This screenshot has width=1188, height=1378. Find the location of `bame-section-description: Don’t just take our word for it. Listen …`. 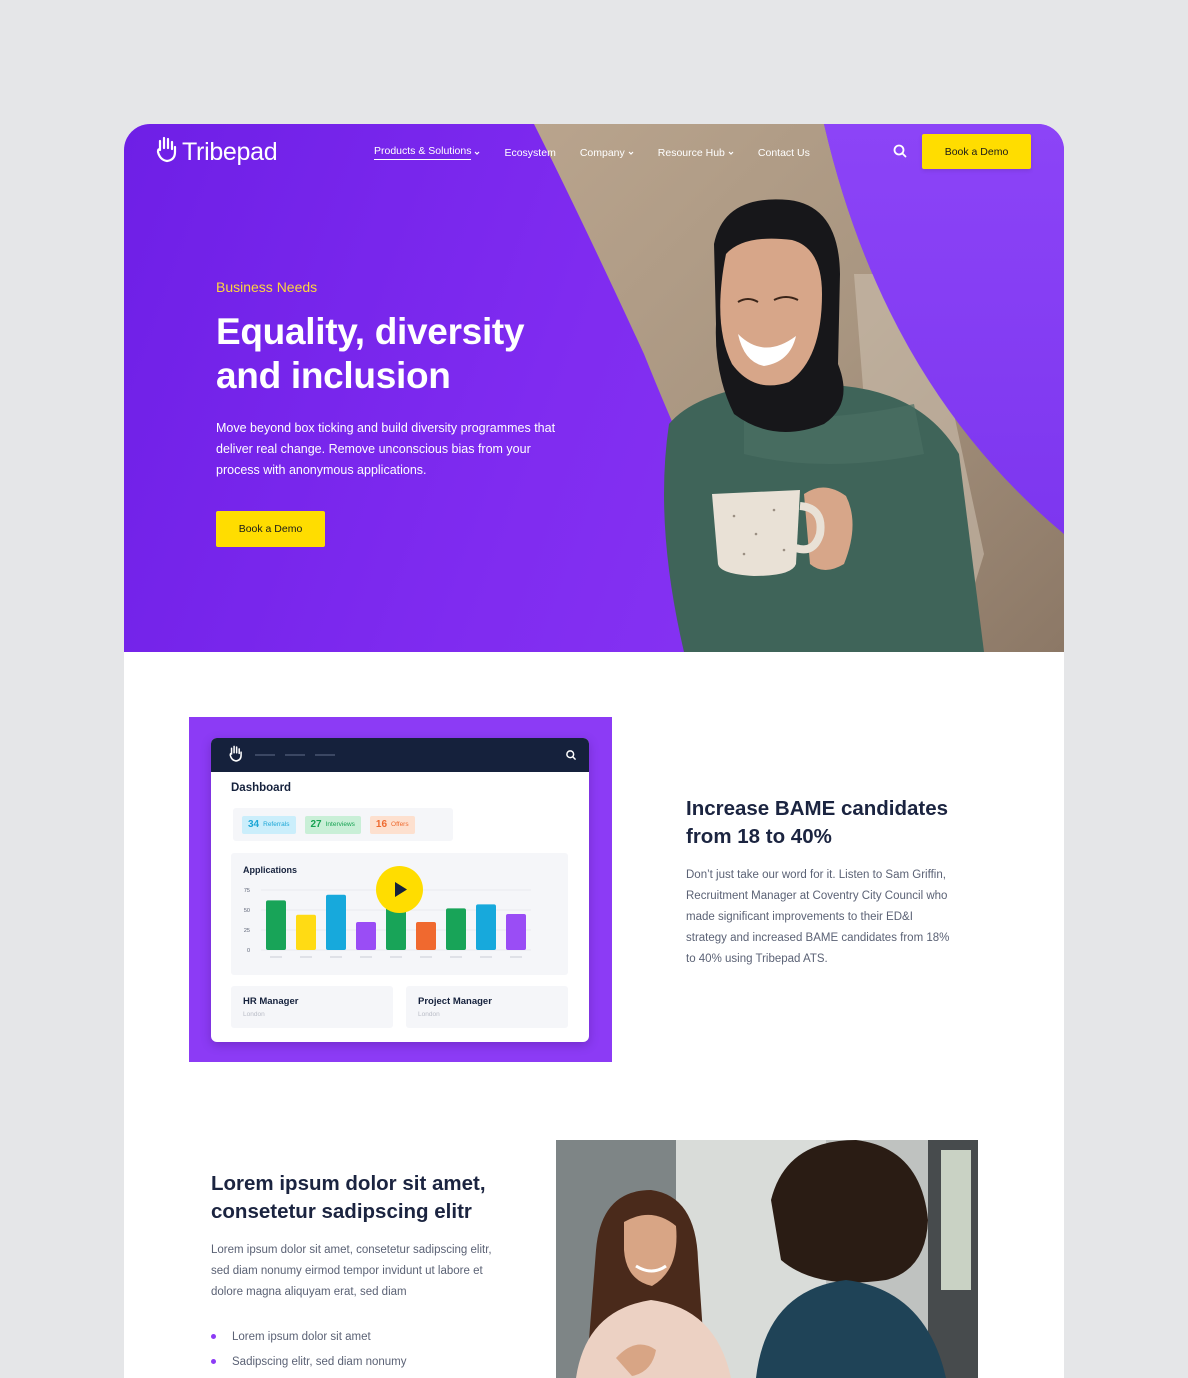

bame-section-description: Don’t just take our word for it. Listen … is located at coordinates (818, 917).